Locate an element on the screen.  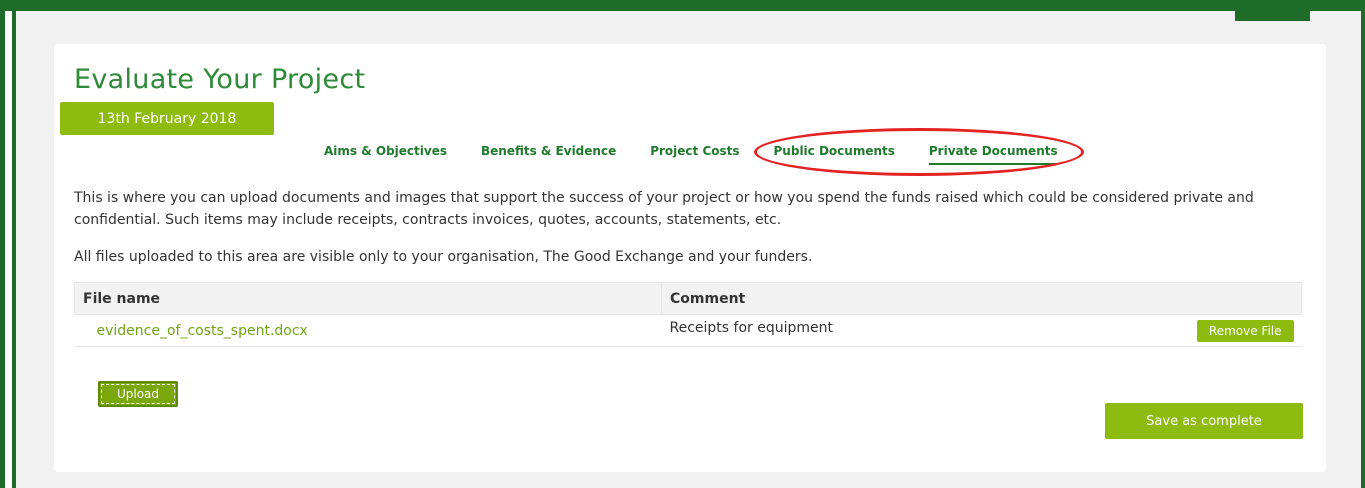
tab-aims-objectives: Aims & Objectives is located at coordinates (385, 154).